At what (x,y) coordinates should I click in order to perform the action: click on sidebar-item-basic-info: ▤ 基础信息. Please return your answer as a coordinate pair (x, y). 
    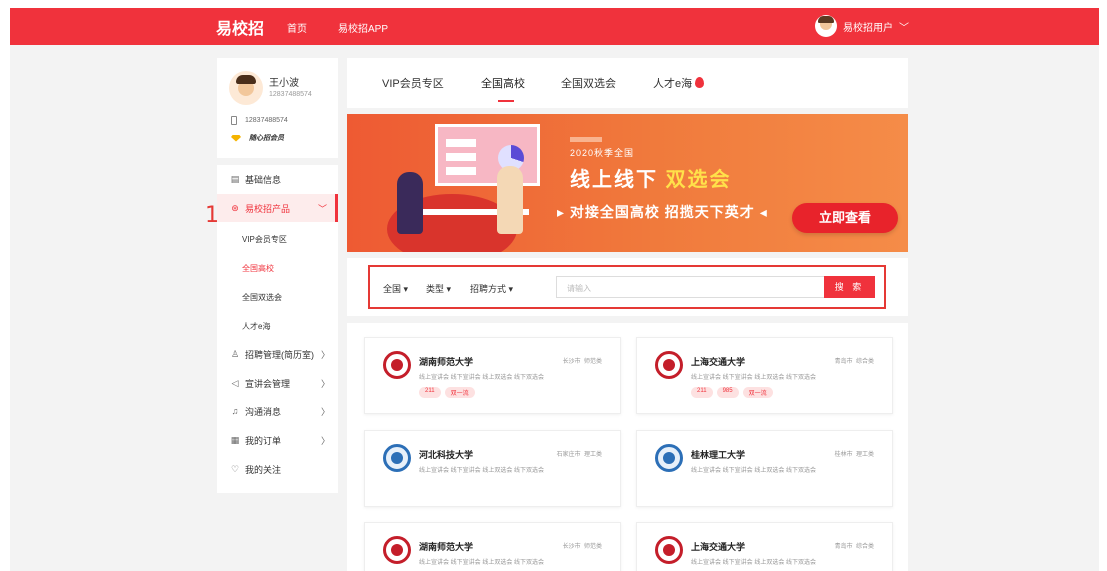
    Looking at the image, I should click on (277, 179).